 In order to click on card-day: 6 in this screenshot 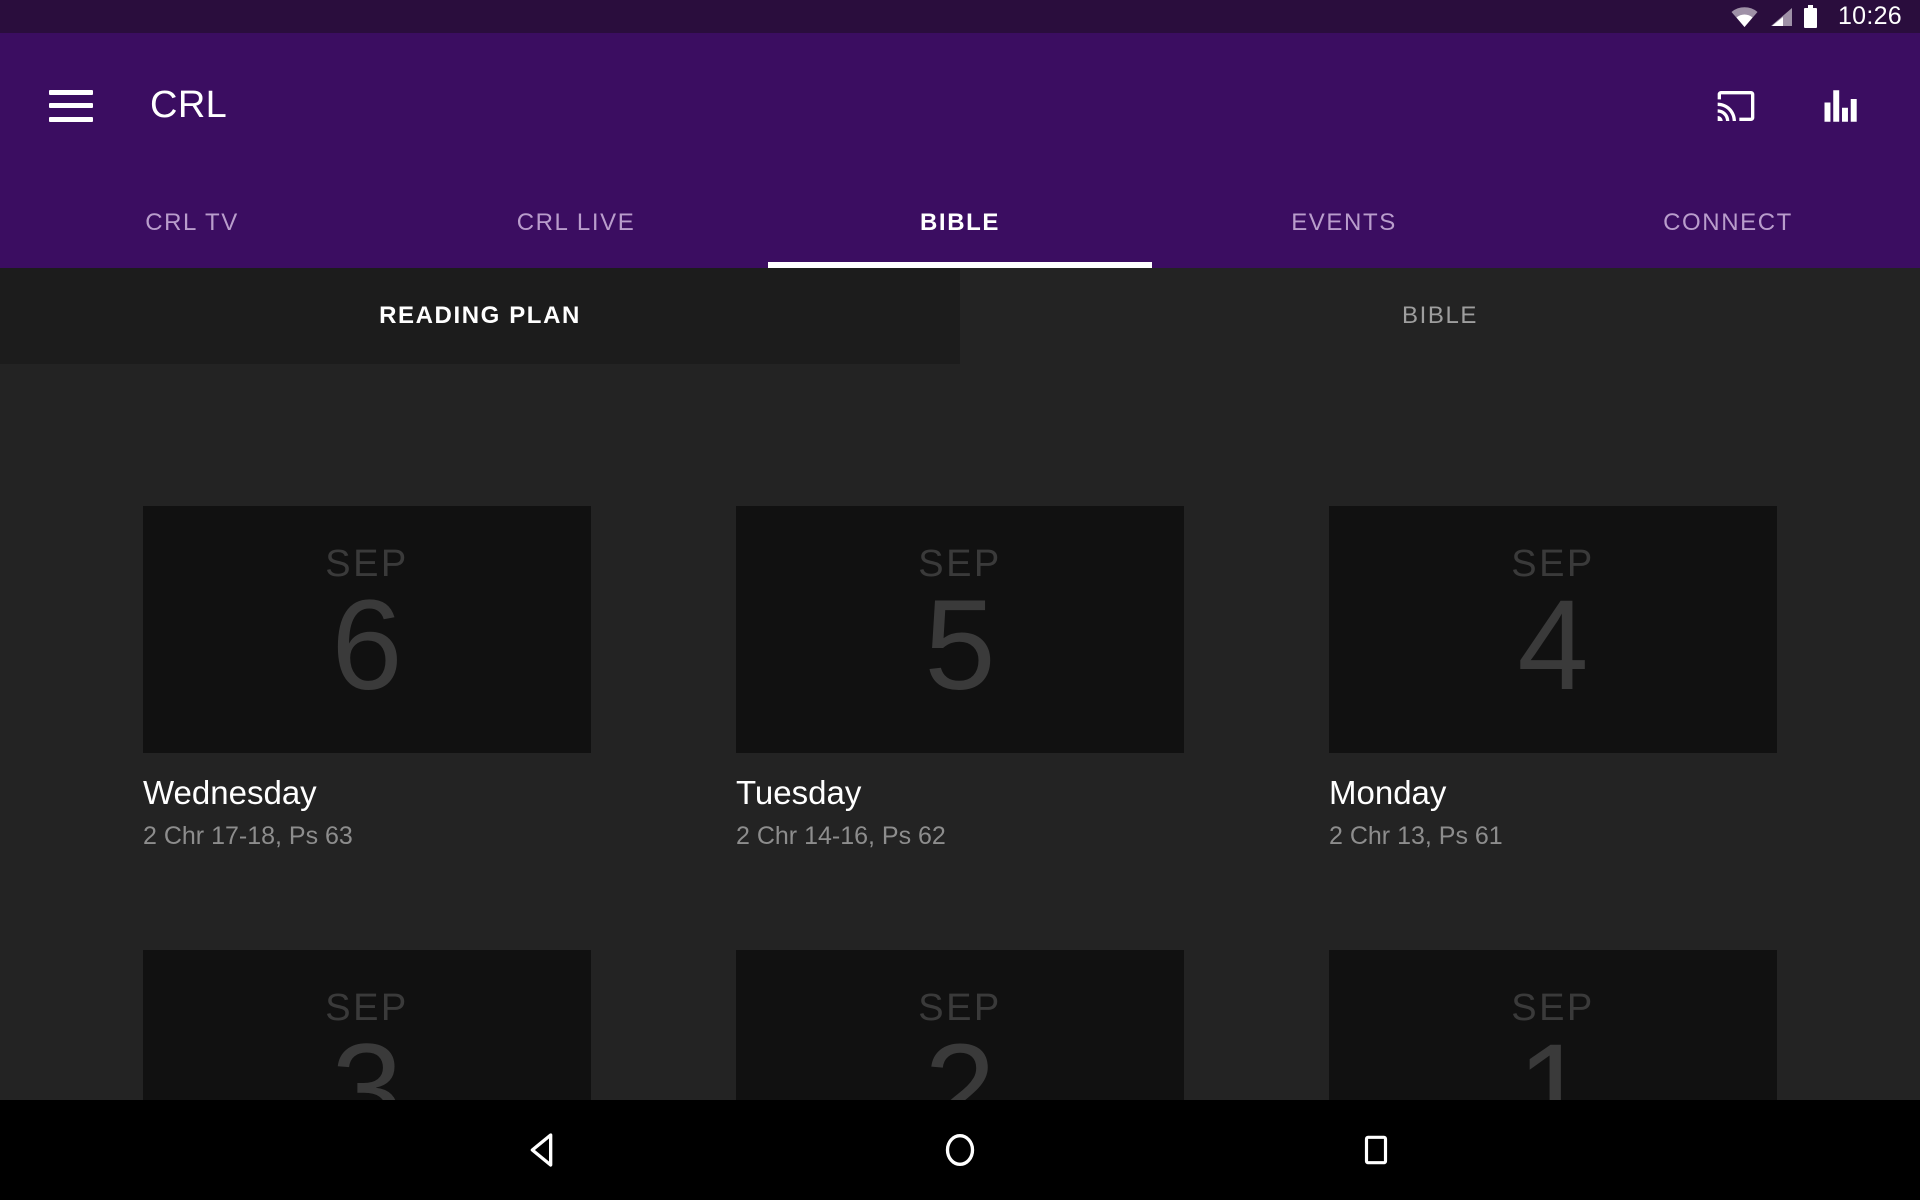, I will do `click(367, 646)`.